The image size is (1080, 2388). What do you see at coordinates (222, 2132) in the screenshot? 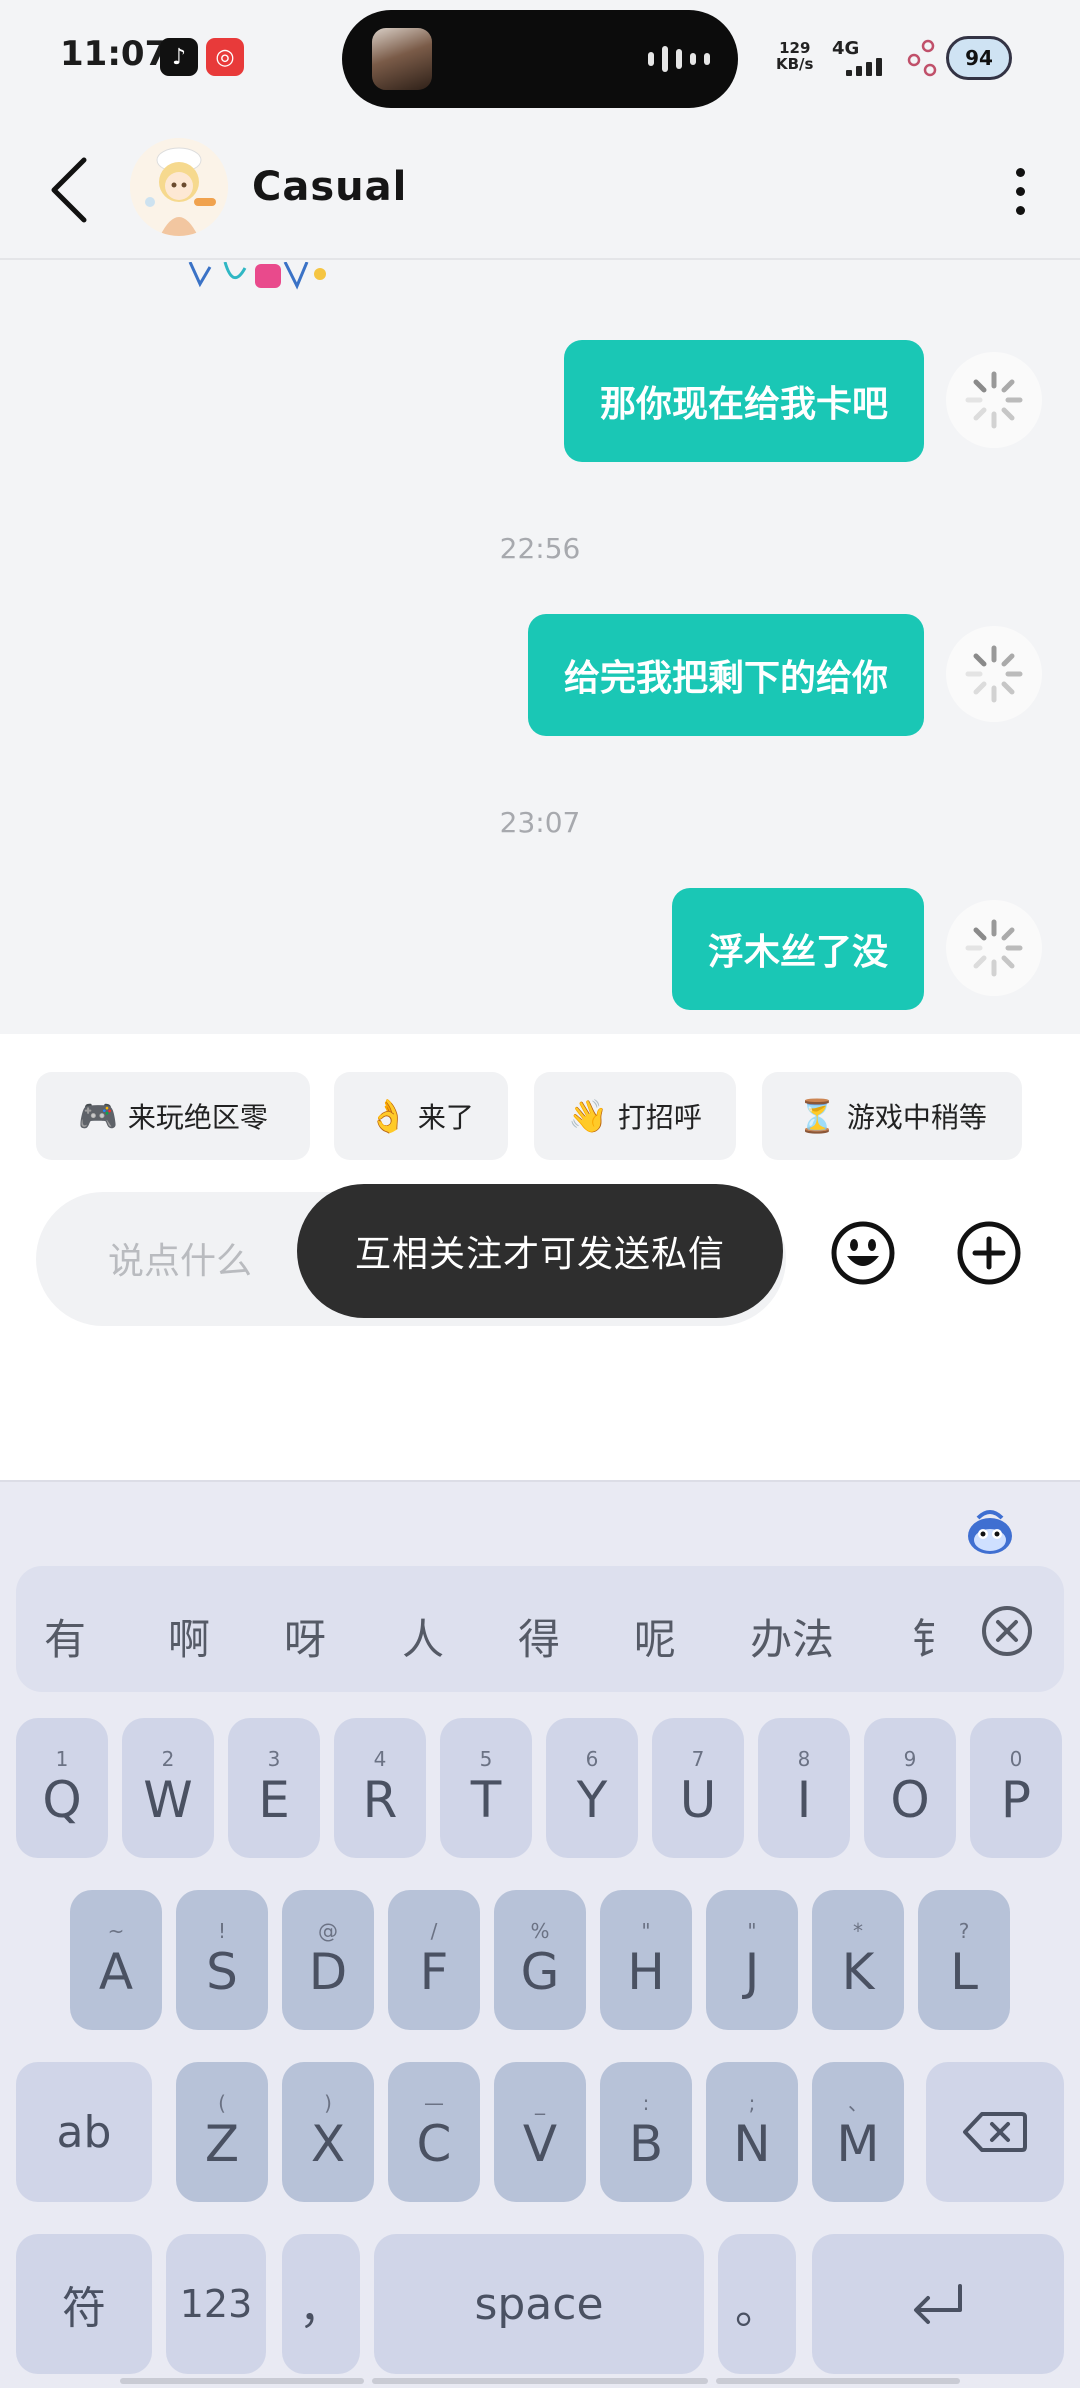
I see `key-z: (Z` at bounding box center [222, 2132].